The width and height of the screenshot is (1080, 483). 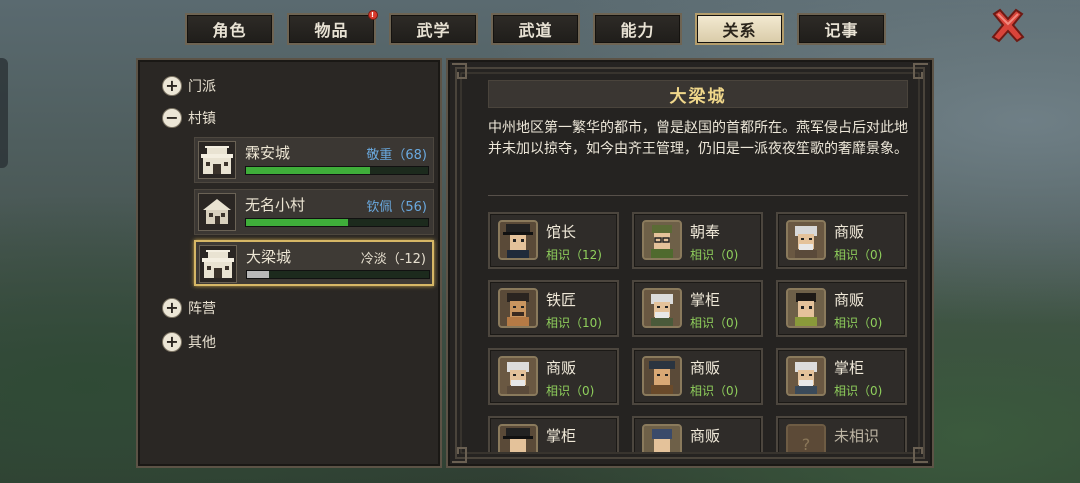 I want to click on collapse-icon: −, so click(x=172, y=118).